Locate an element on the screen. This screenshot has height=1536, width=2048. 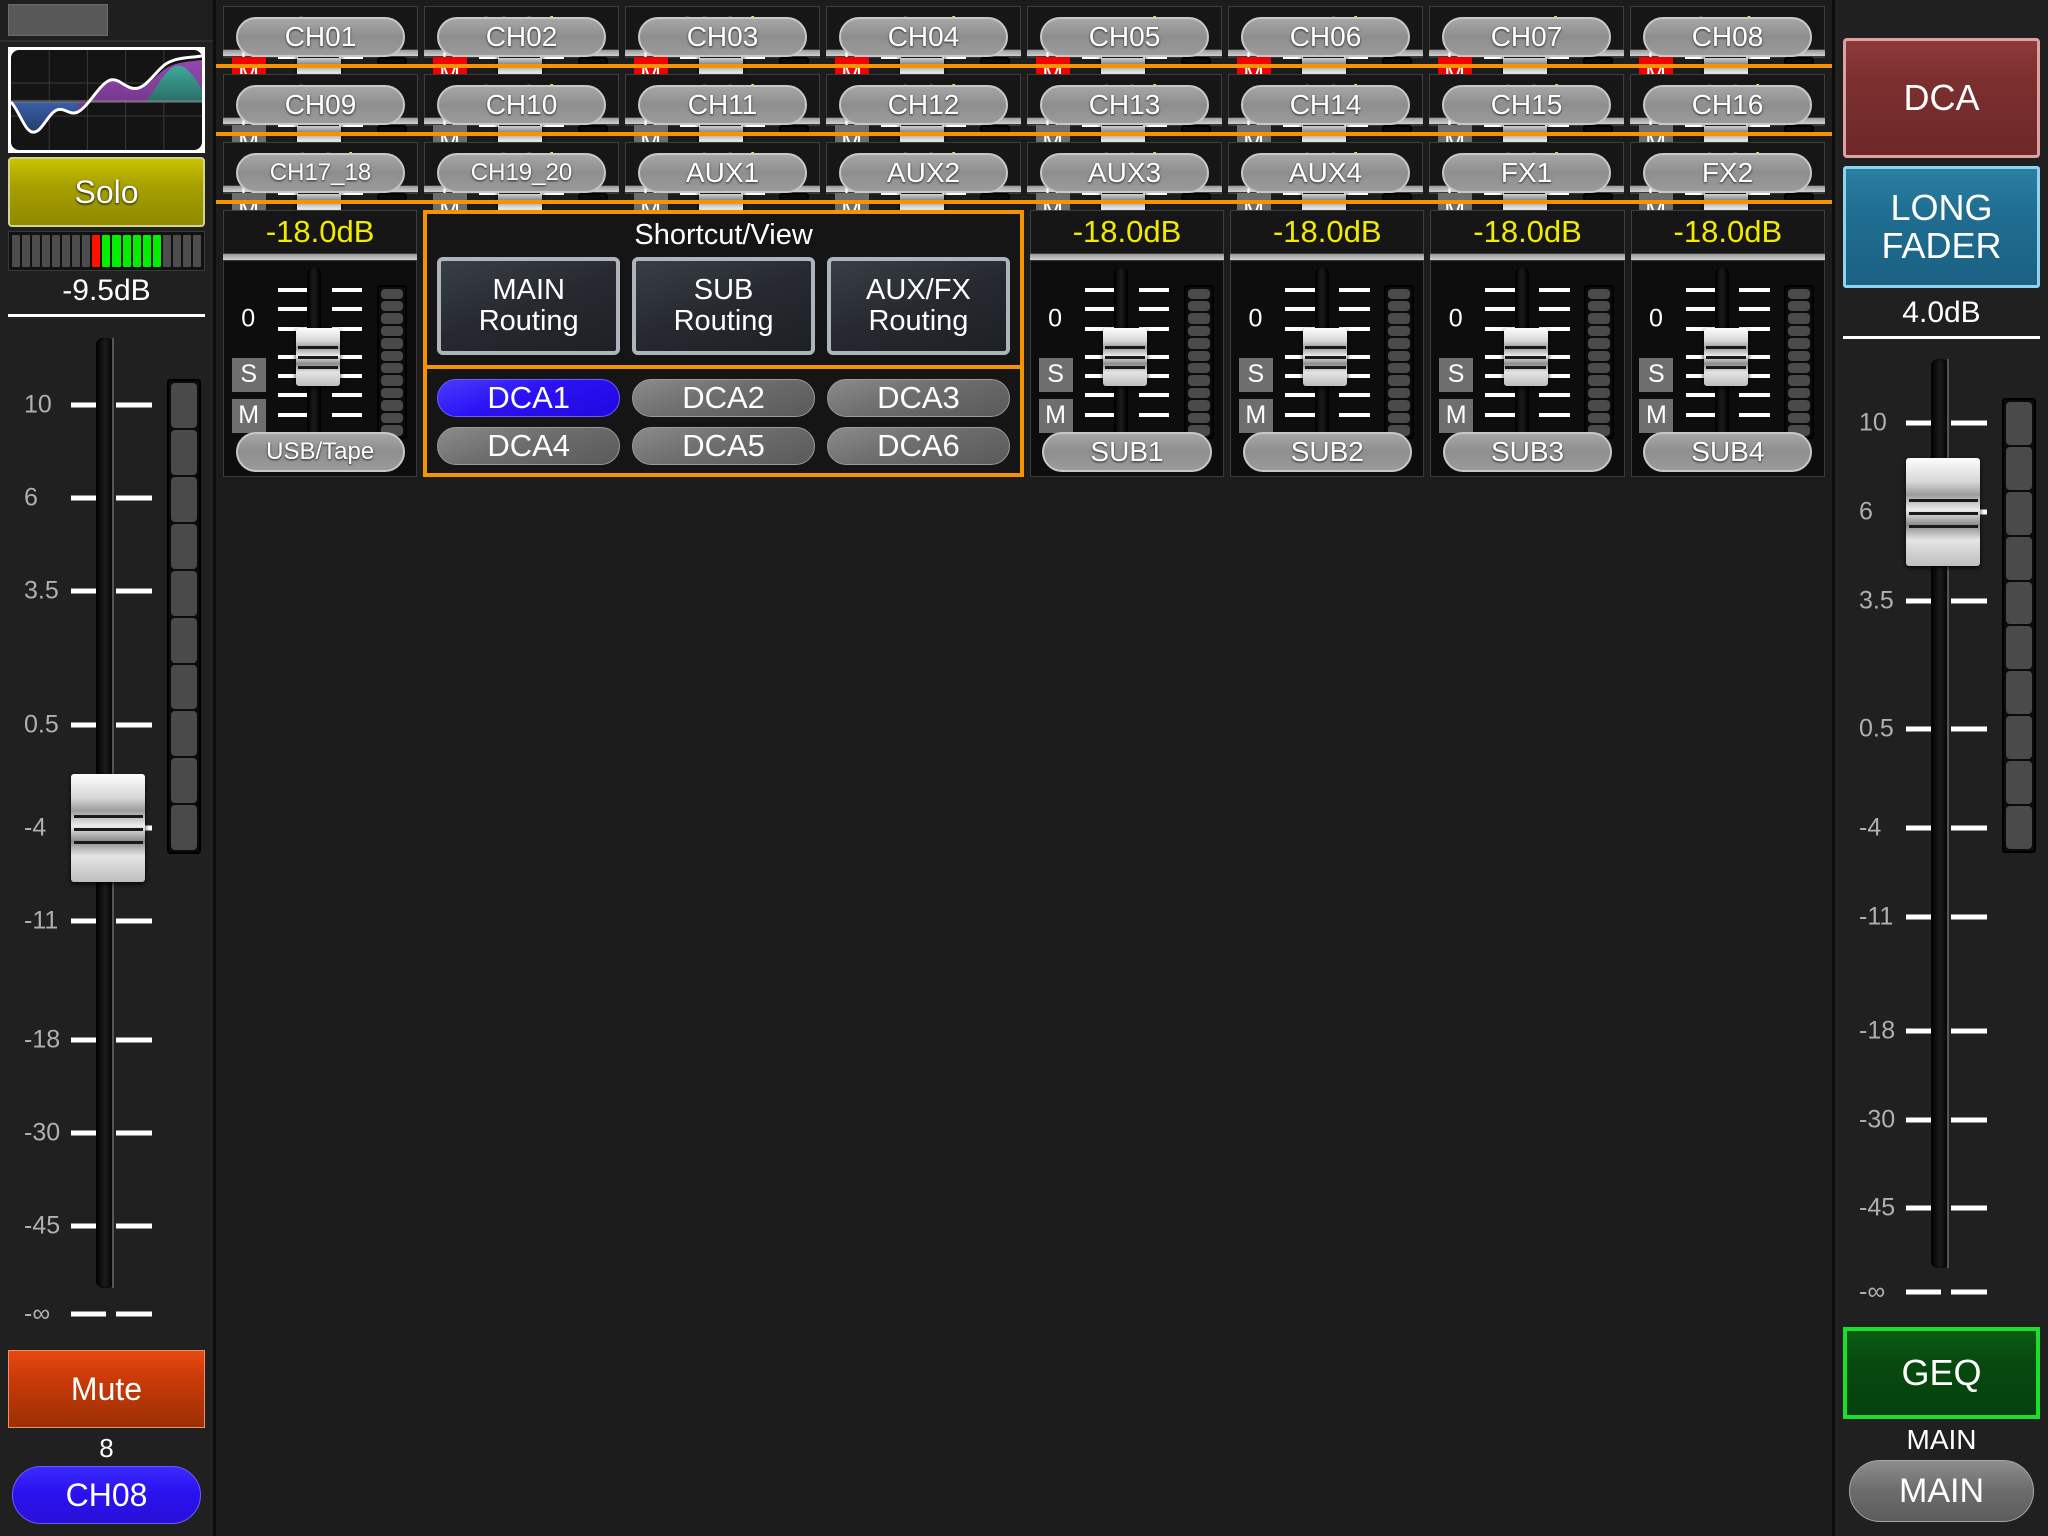
strip-fader-area: 0SMFX1 is located at coordinates (1526, 190).